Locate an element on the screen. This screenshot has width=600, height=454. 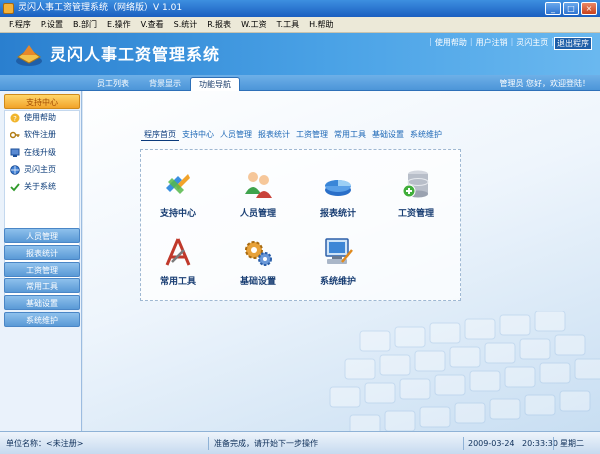
app-icon is located at coordinates (8, 8).